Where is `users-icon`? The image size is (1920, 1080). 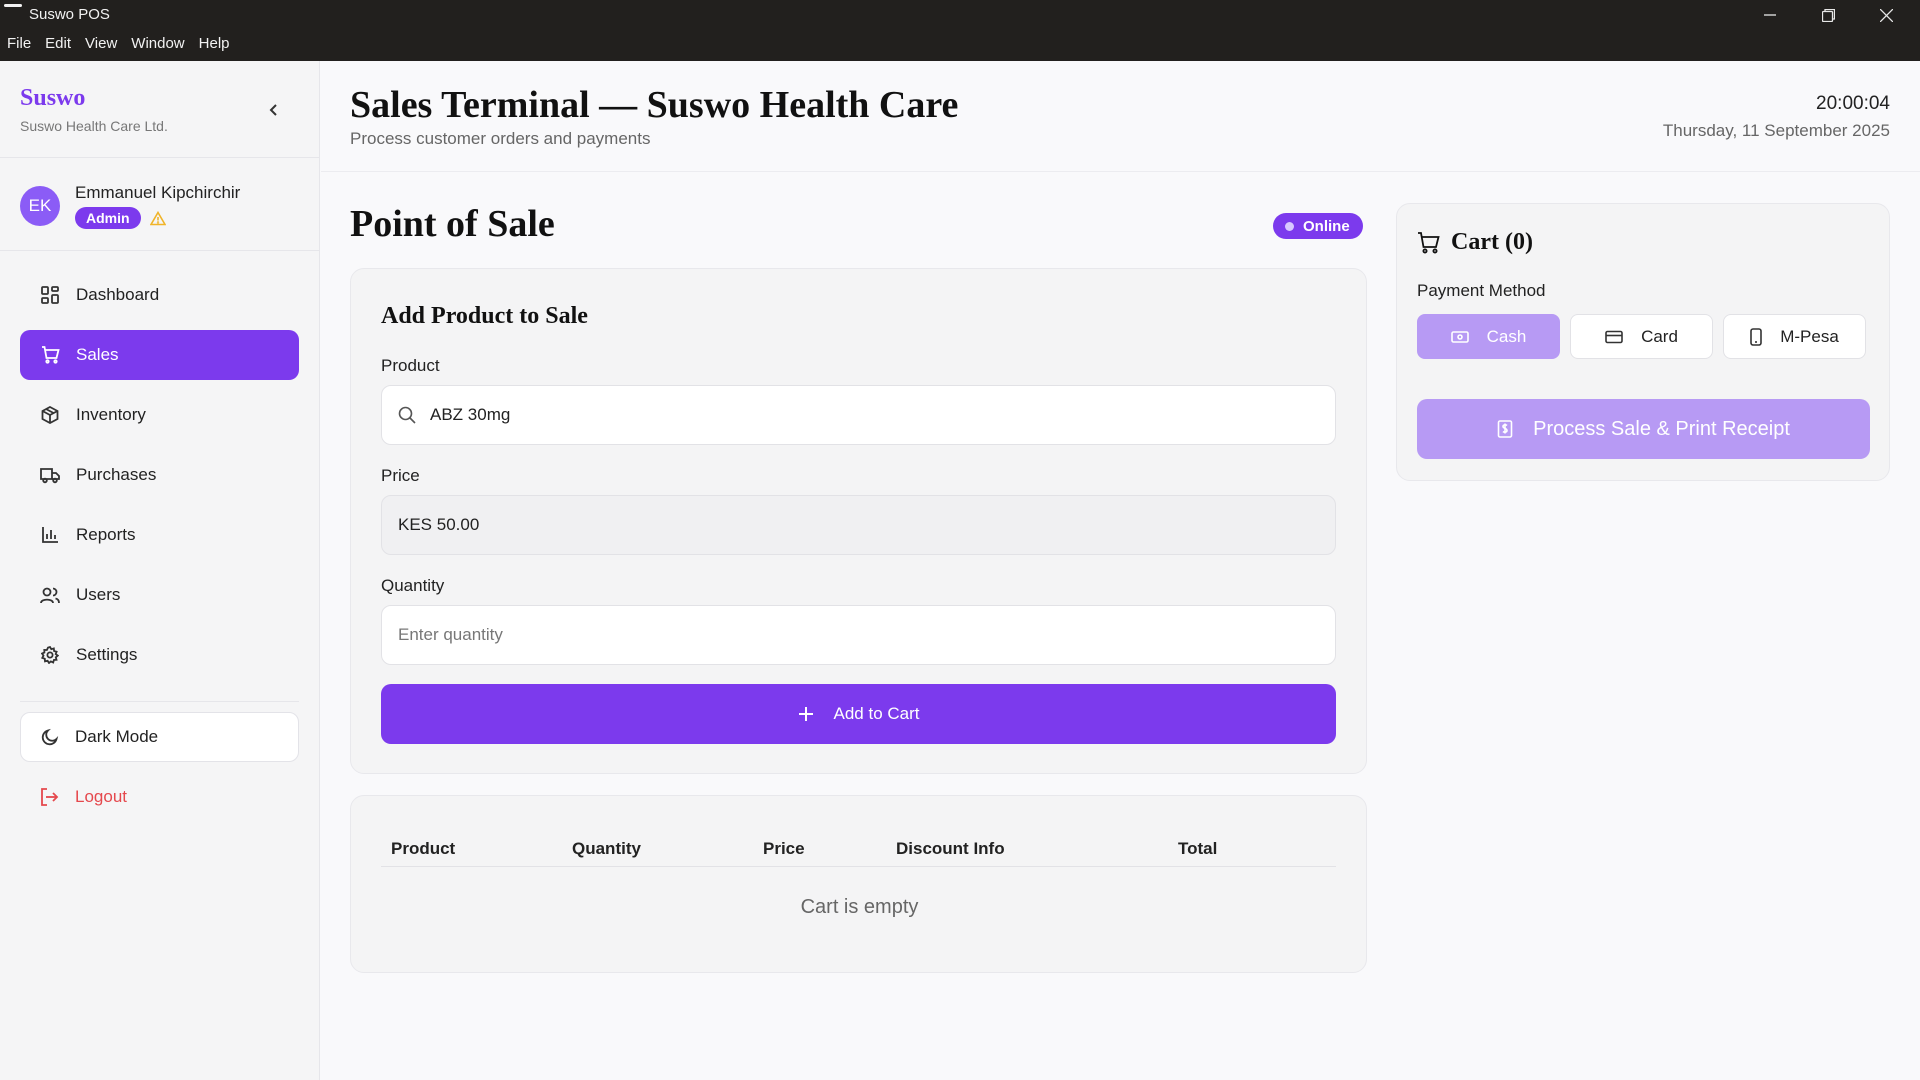 users-icon is located at coordinates (50, 595).